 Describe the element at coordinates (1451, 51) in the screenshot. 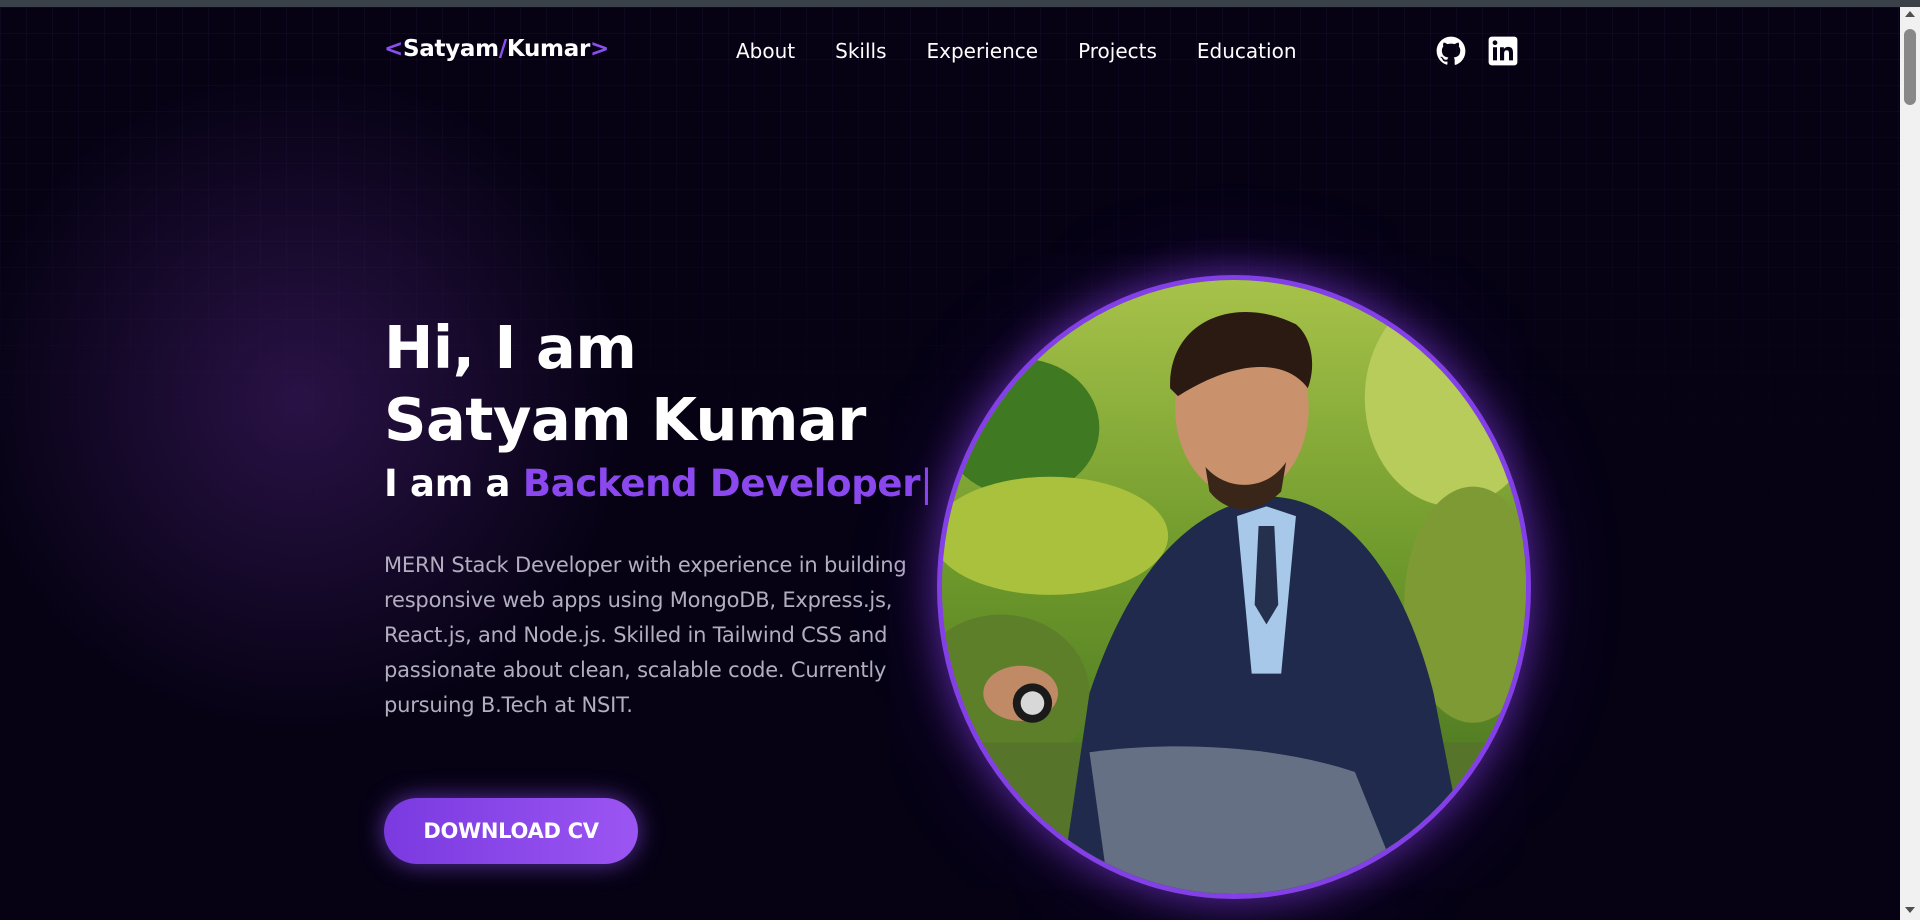

I see `github-icon` at that location.